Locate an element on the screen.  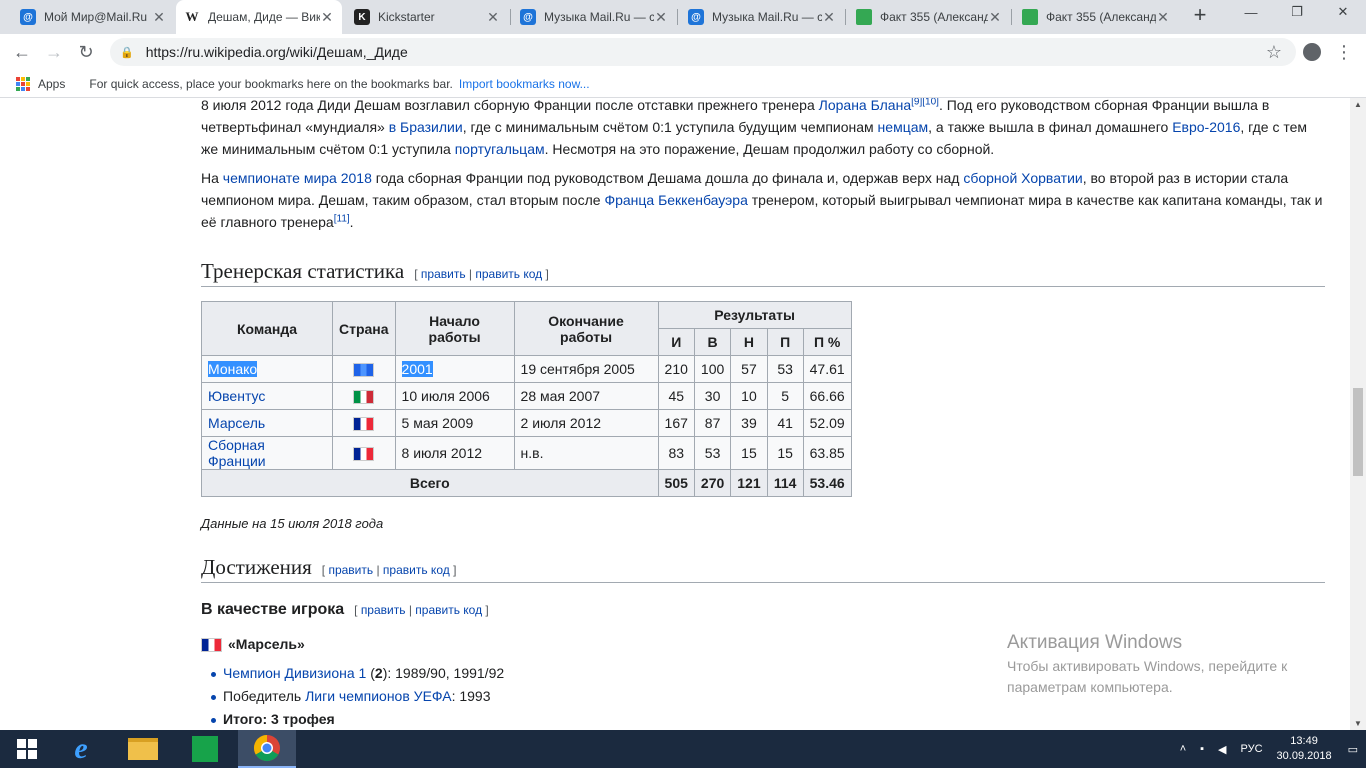
tab-wikipedia: W Дешам, Диде — Википедия ✕ is located at coordinates (259, 17).